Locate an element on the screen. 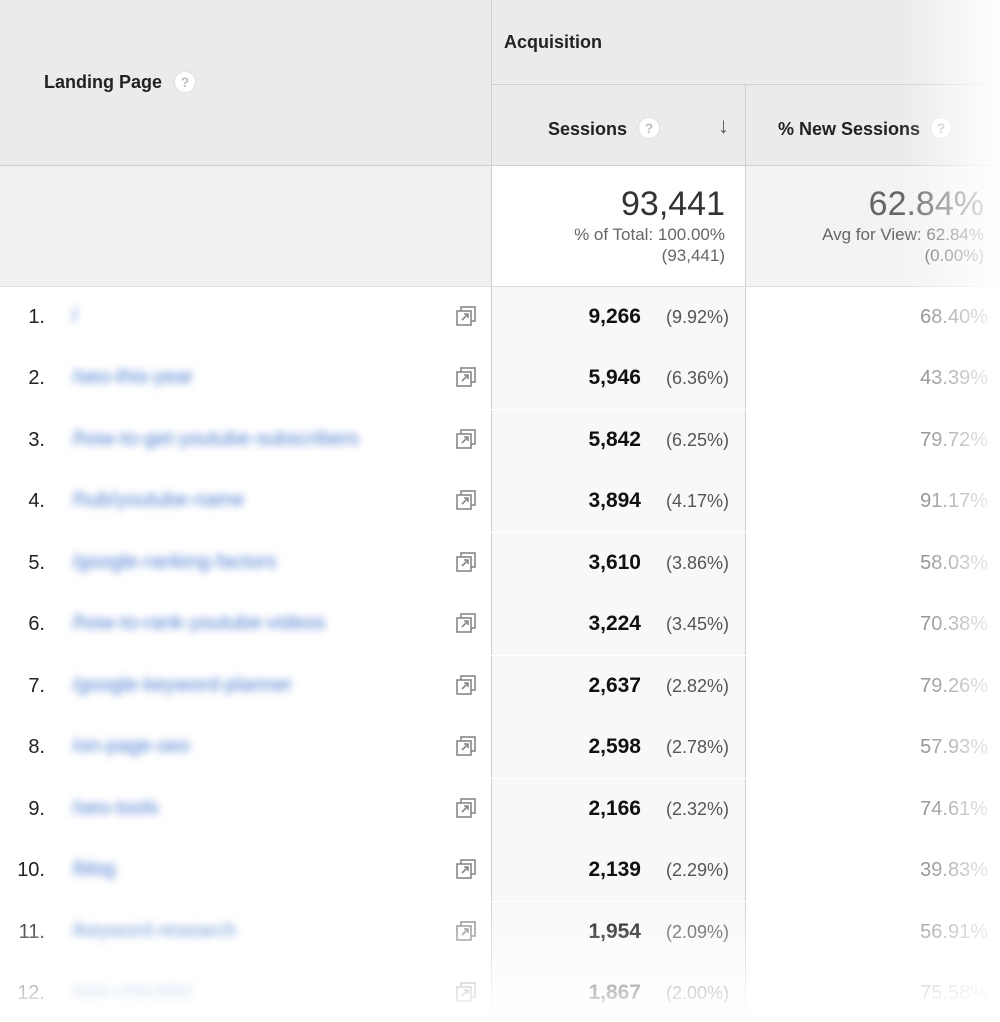  row-number: 6. is located at coordinates (36, 624).